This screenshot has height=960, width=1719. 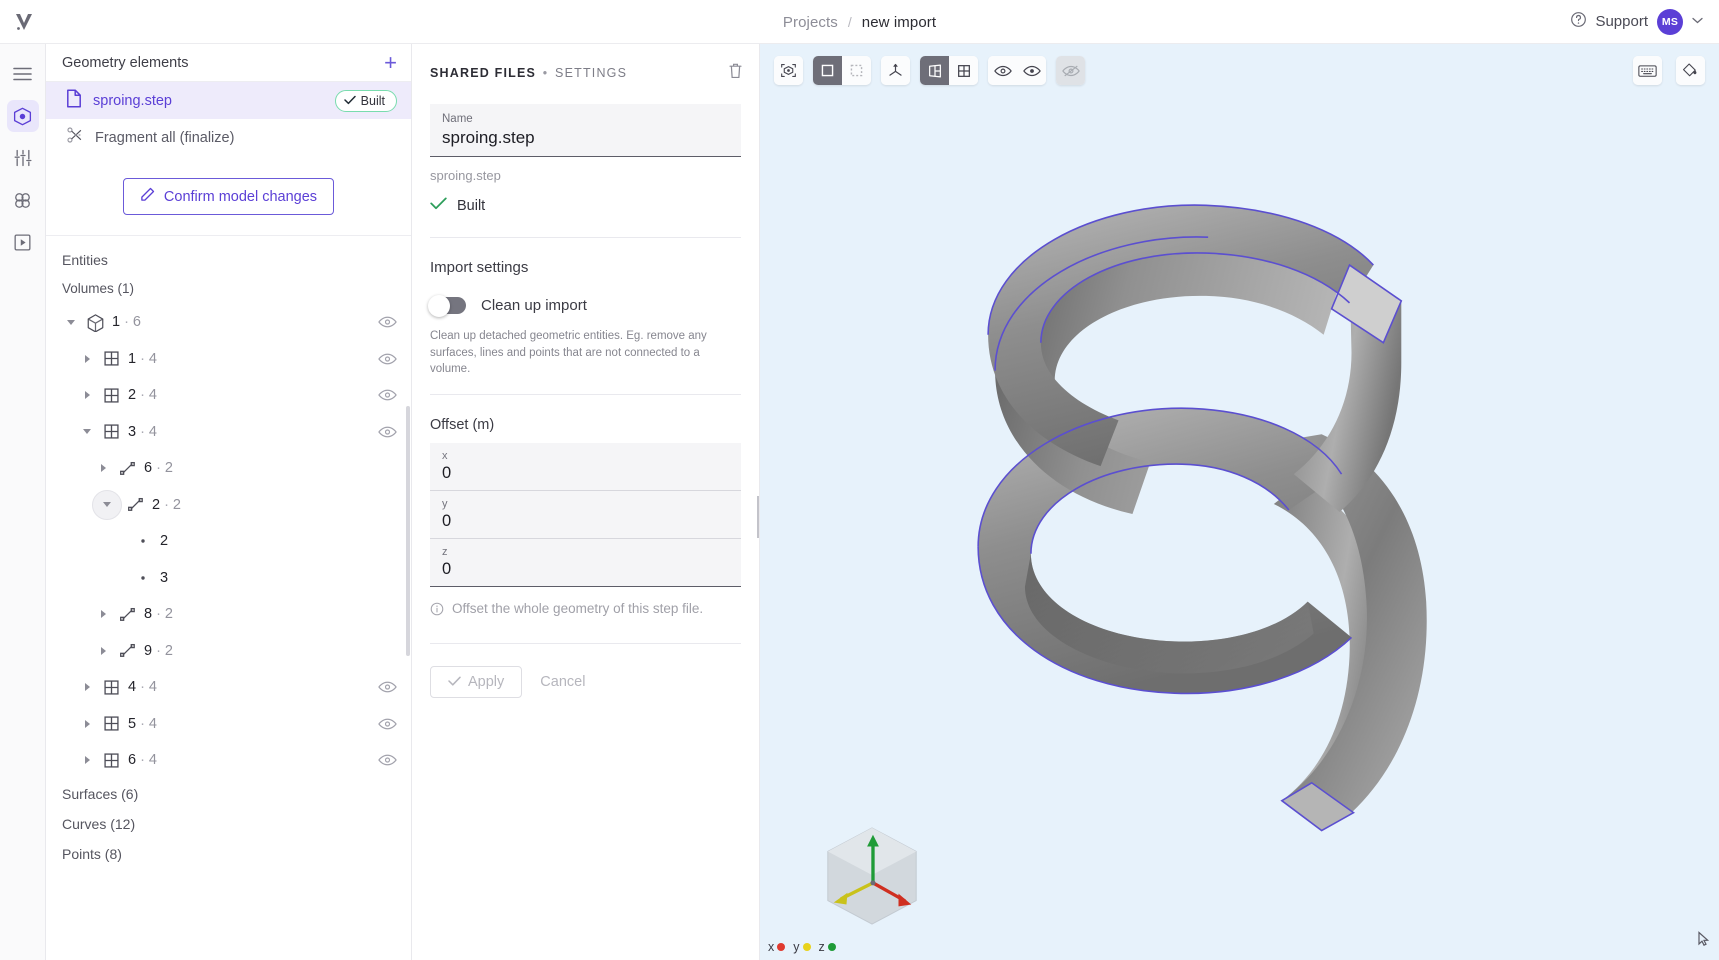 I want to click on tree-node: 2 · 4, so click(x=228, y=395).